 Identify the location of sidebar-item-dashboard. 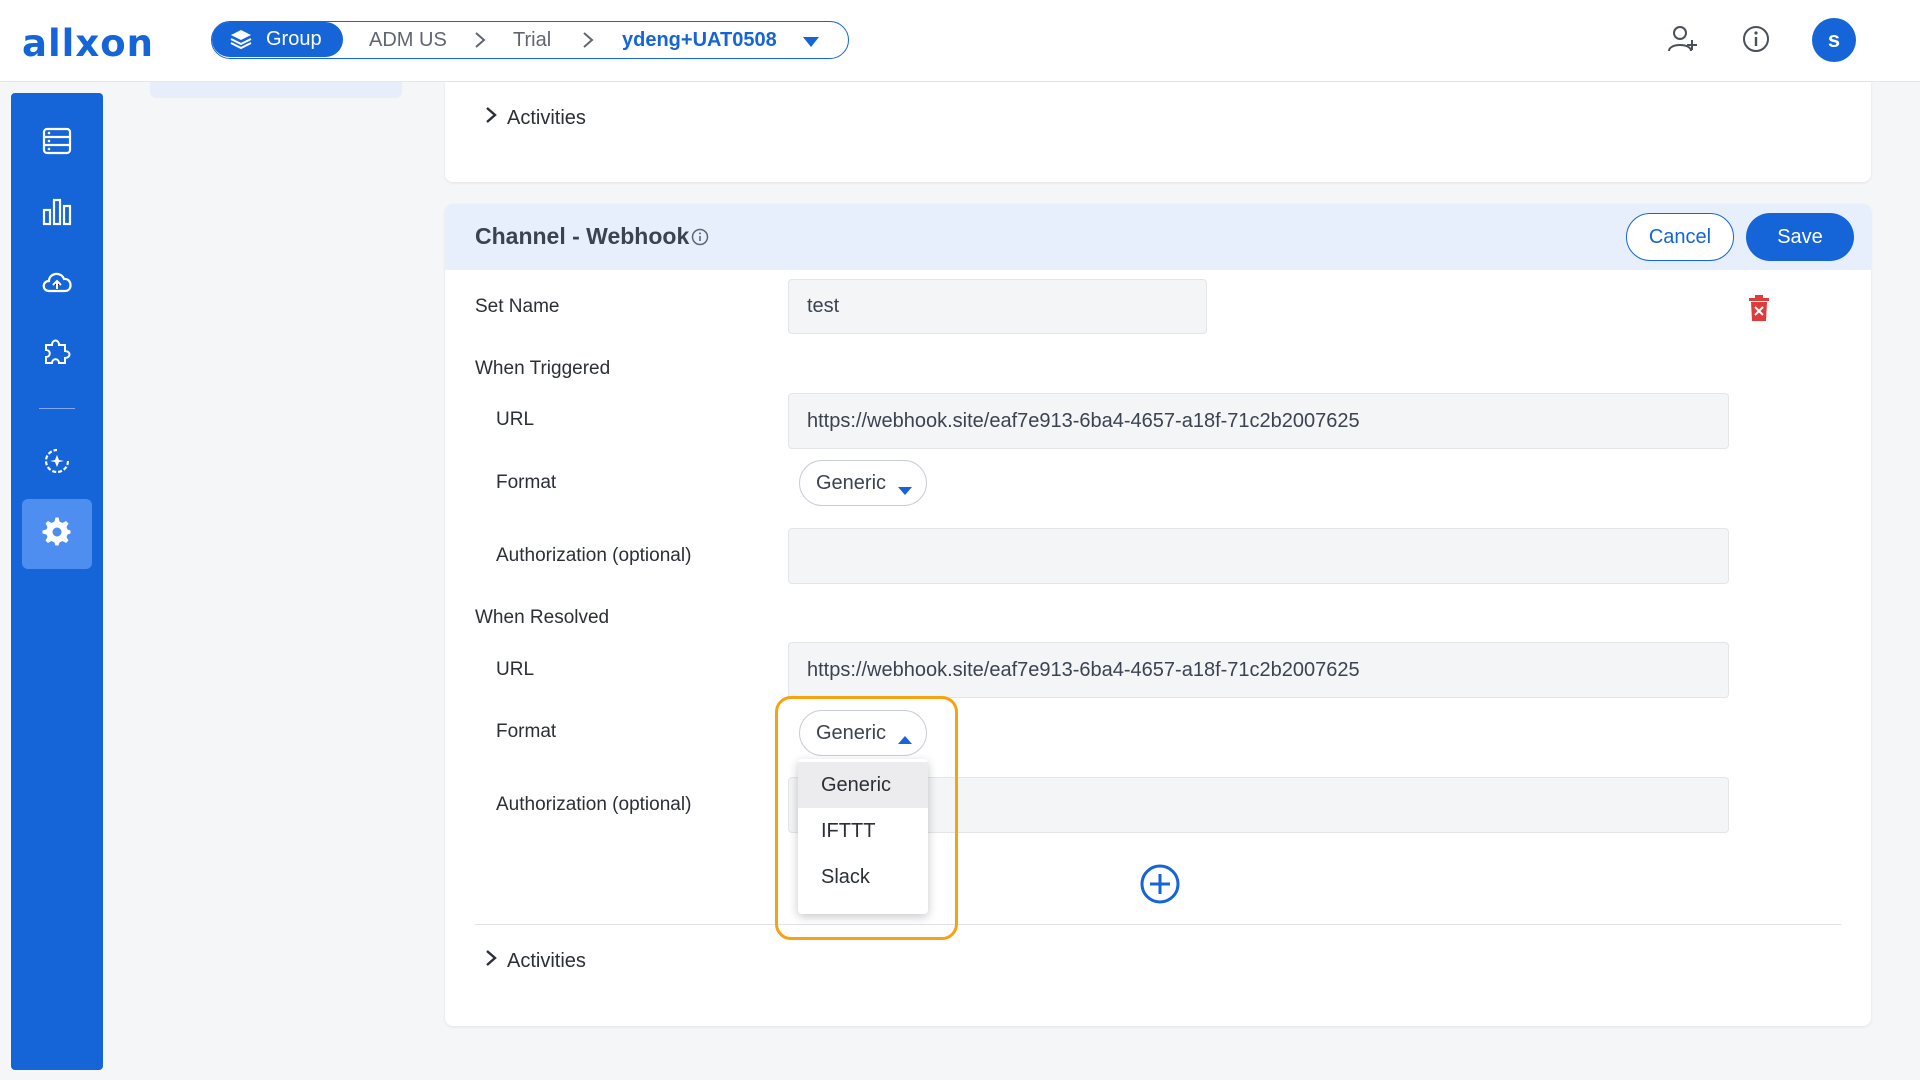
(57, 213).